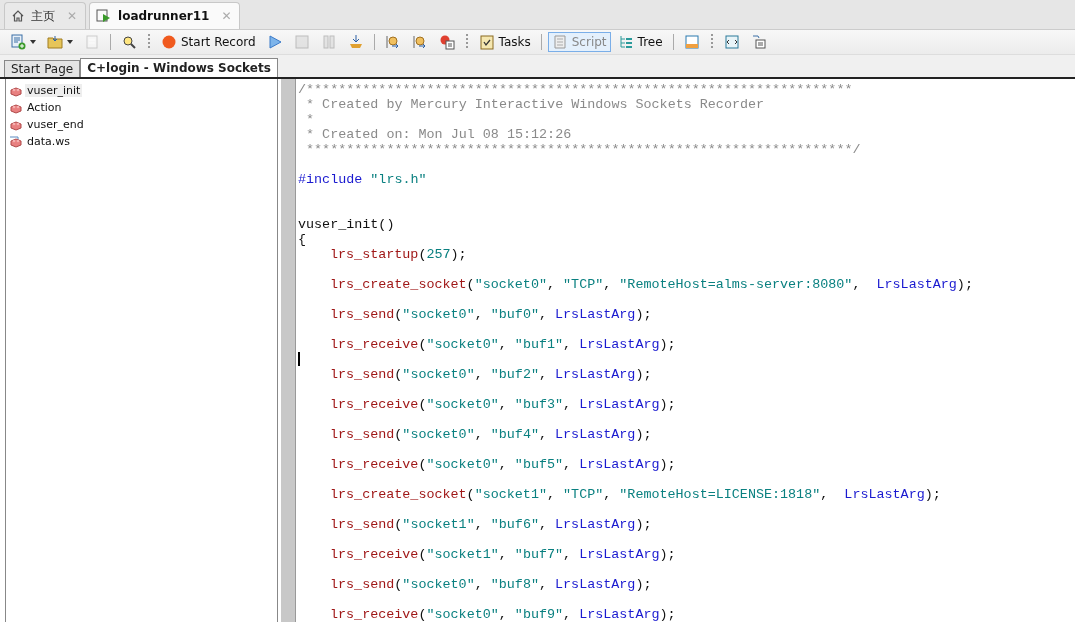 The image size is (1075, 622). I want to click on data-file-icon, so click(16, 141).